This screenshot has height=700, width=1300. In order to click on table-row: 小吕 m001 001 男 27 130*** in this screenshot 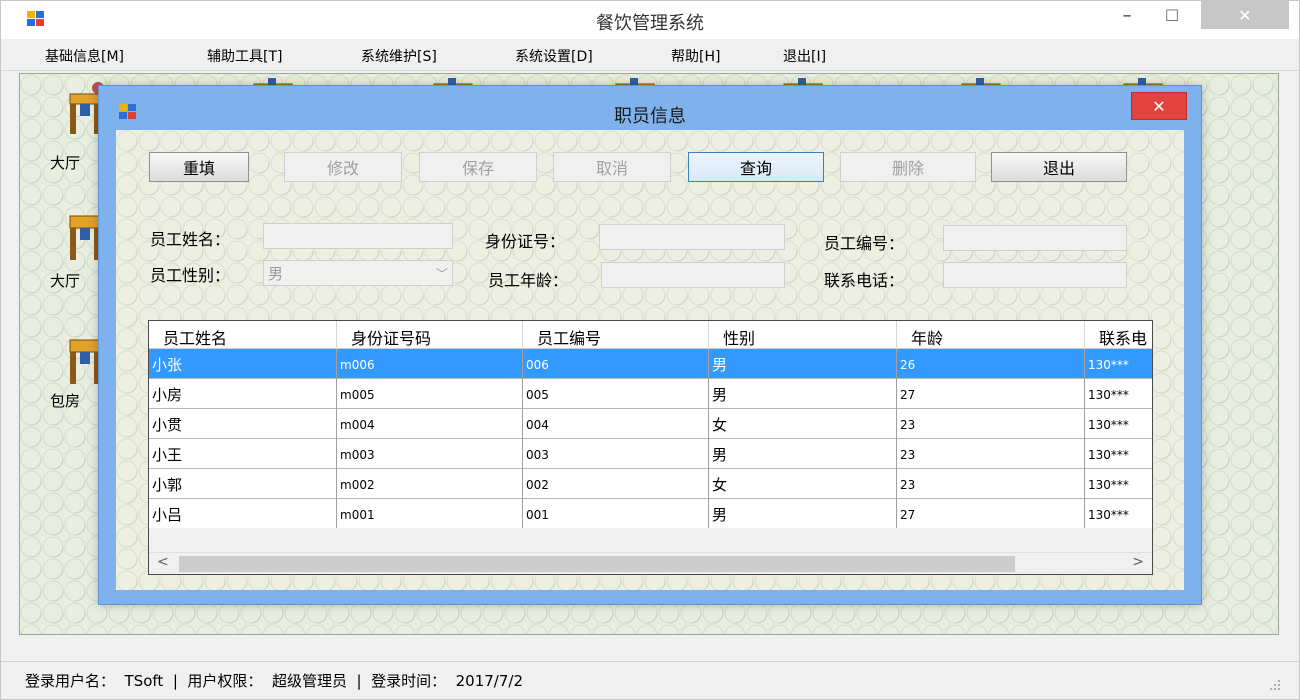, I will do `click(650, 514)`.